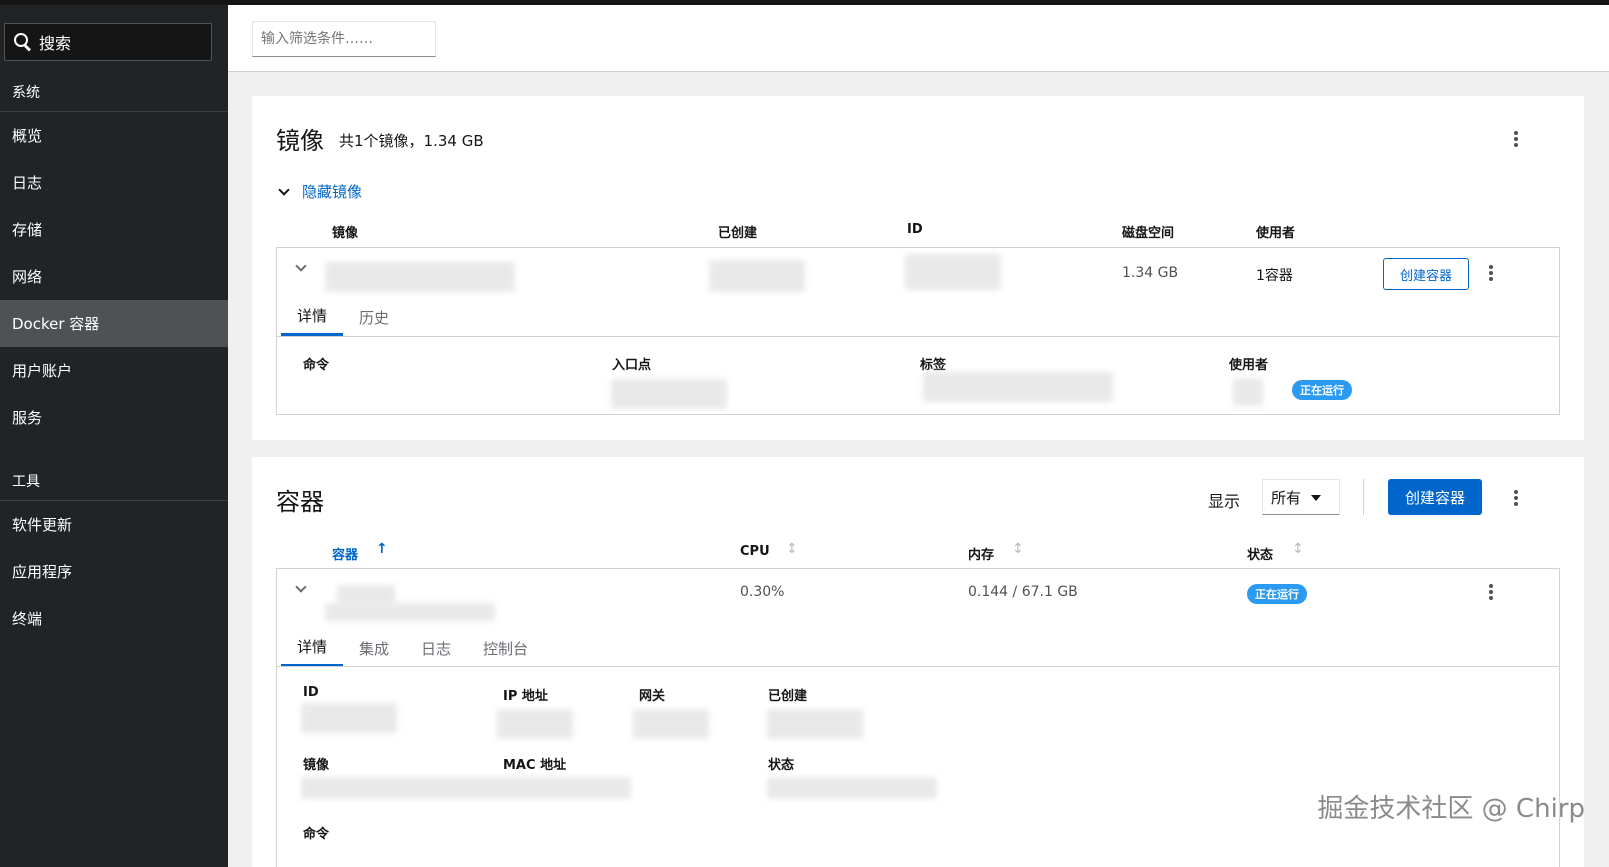  What do you see at coordinates (1426, 274) in the screenshot?
I see `image-create-container-button: 创建容器` at bounding box center [1426, 274].